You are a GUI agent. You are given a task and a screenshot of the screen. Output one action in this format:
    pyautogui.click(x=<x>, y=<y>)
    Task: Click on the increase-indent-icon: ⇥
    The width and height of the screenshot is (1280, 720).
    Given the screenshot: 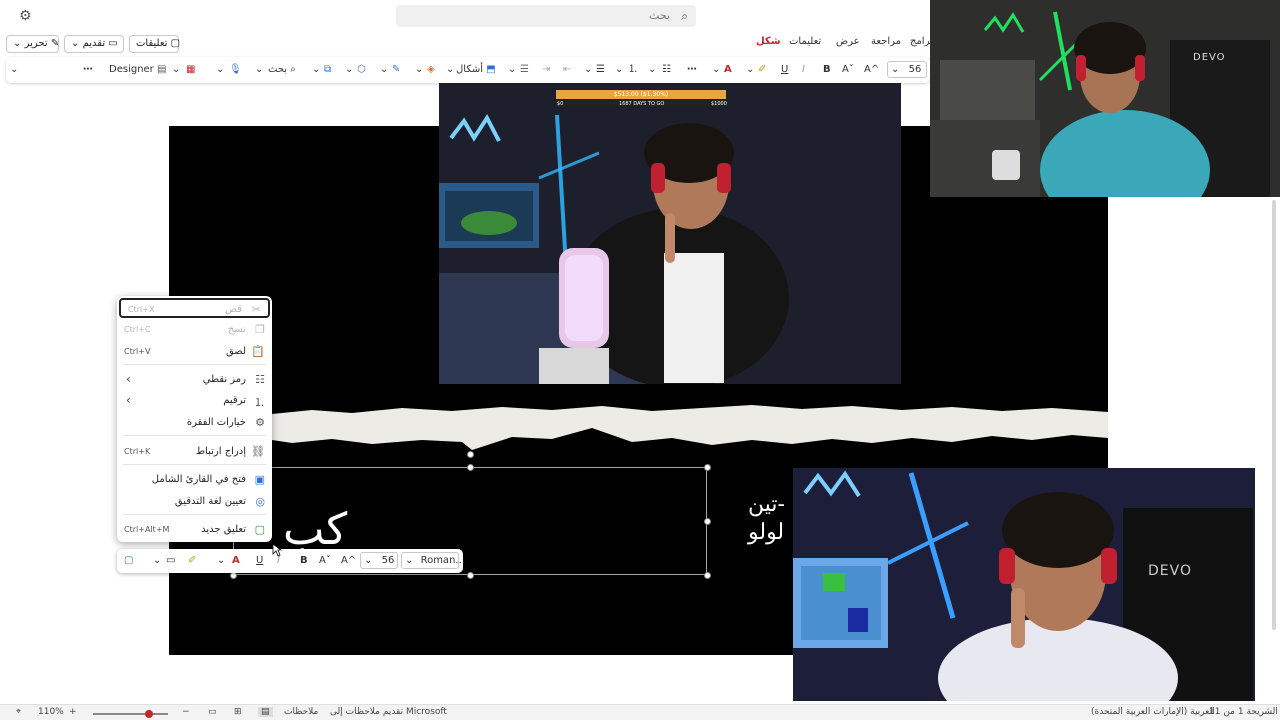 What is the action you would take?
    pyautogui.click(x=546, y=70)
    